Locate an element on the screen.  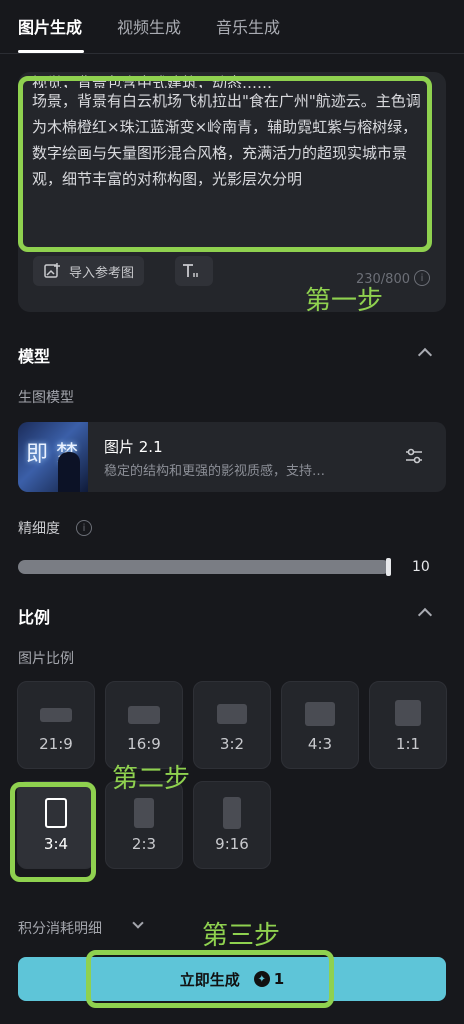
model-name: 图片 2.1 is located at coordinates (133, 447).